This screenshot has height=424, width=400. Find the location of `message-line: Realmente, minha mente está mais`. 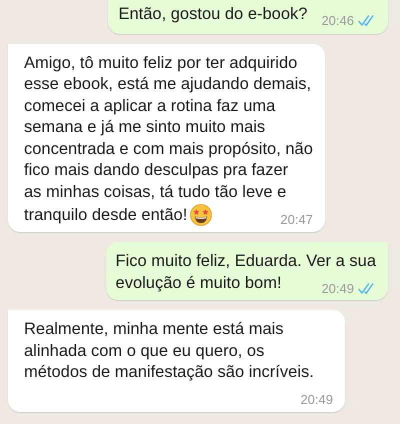

message-line: Realmente, minha mente está mais is located at coordinates (154, 329).